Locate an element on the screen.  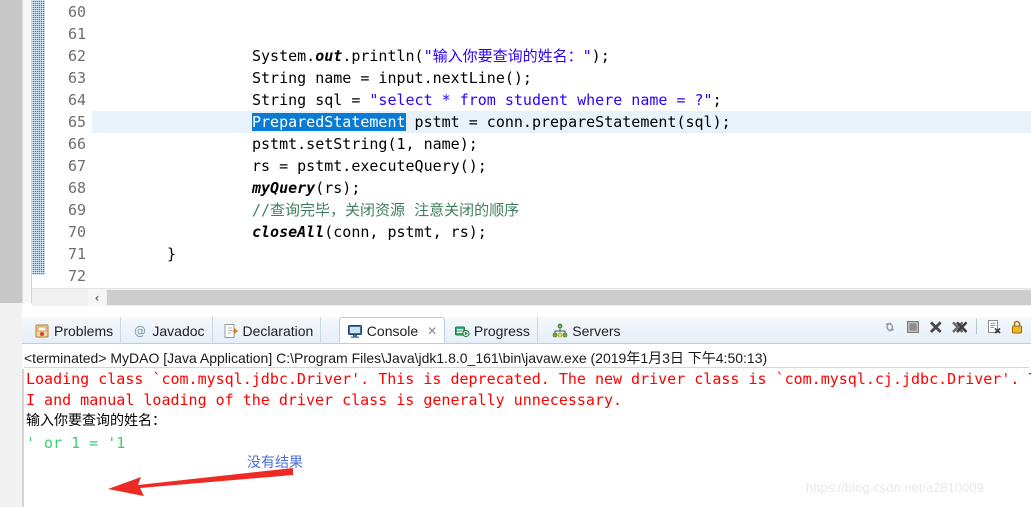
code-token: rs = pstmt.executeQuery(); is located at coordinates (369, 166).